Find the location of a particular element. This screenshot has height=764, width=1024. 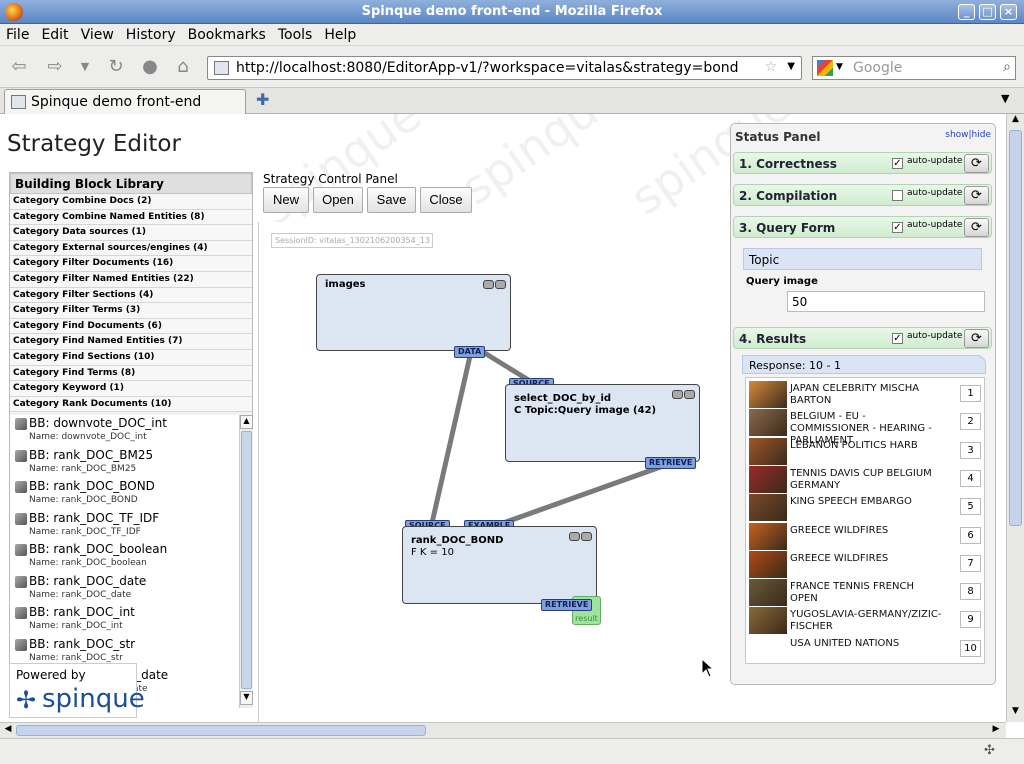

result-row: GREECE WILDFIRES 6 is located at coordinates (866, 536).